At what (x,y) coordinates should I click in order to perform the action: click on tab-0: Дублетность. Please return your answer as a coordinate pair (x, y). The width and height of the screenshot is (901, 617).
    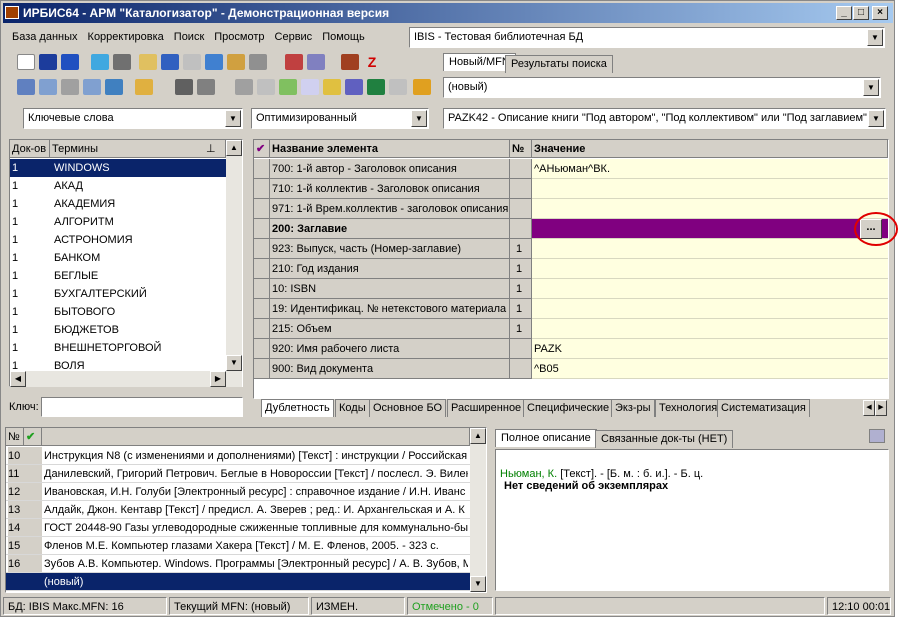
    Looking at the image, I should click on (297, 408).